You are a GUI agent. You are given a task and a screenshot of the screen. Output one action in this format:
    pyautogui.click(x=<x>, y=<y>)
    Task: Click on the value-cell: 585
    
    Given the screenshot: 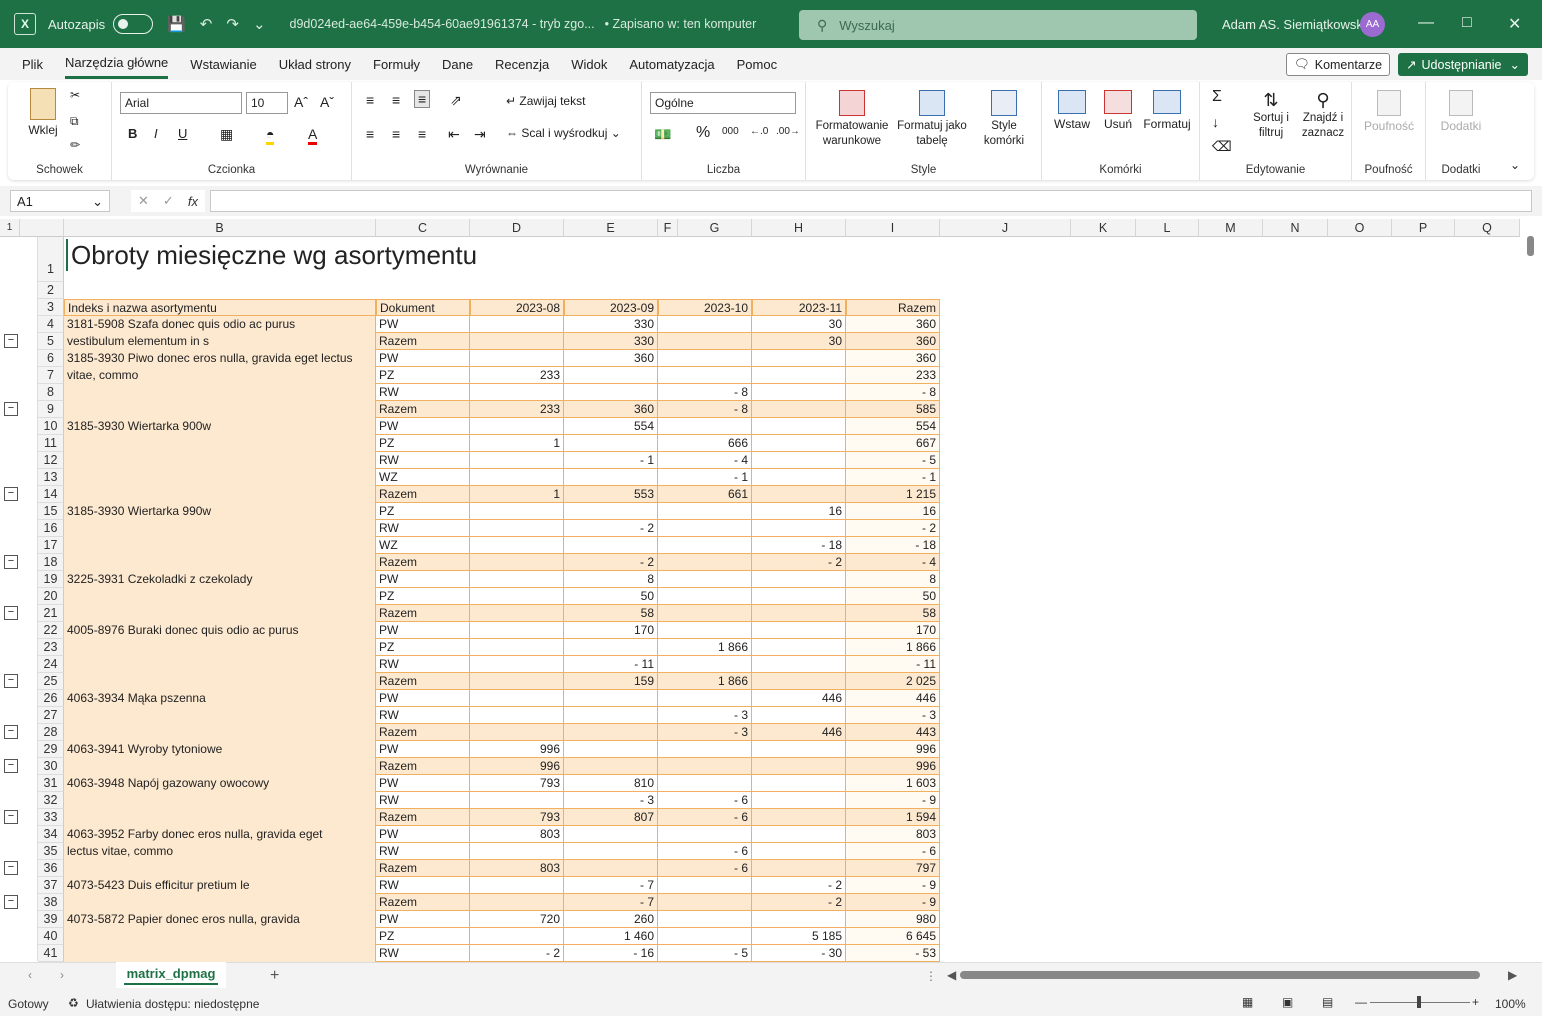 What is the action you would take?
    pyautogui.click(x=893, y=409)
    